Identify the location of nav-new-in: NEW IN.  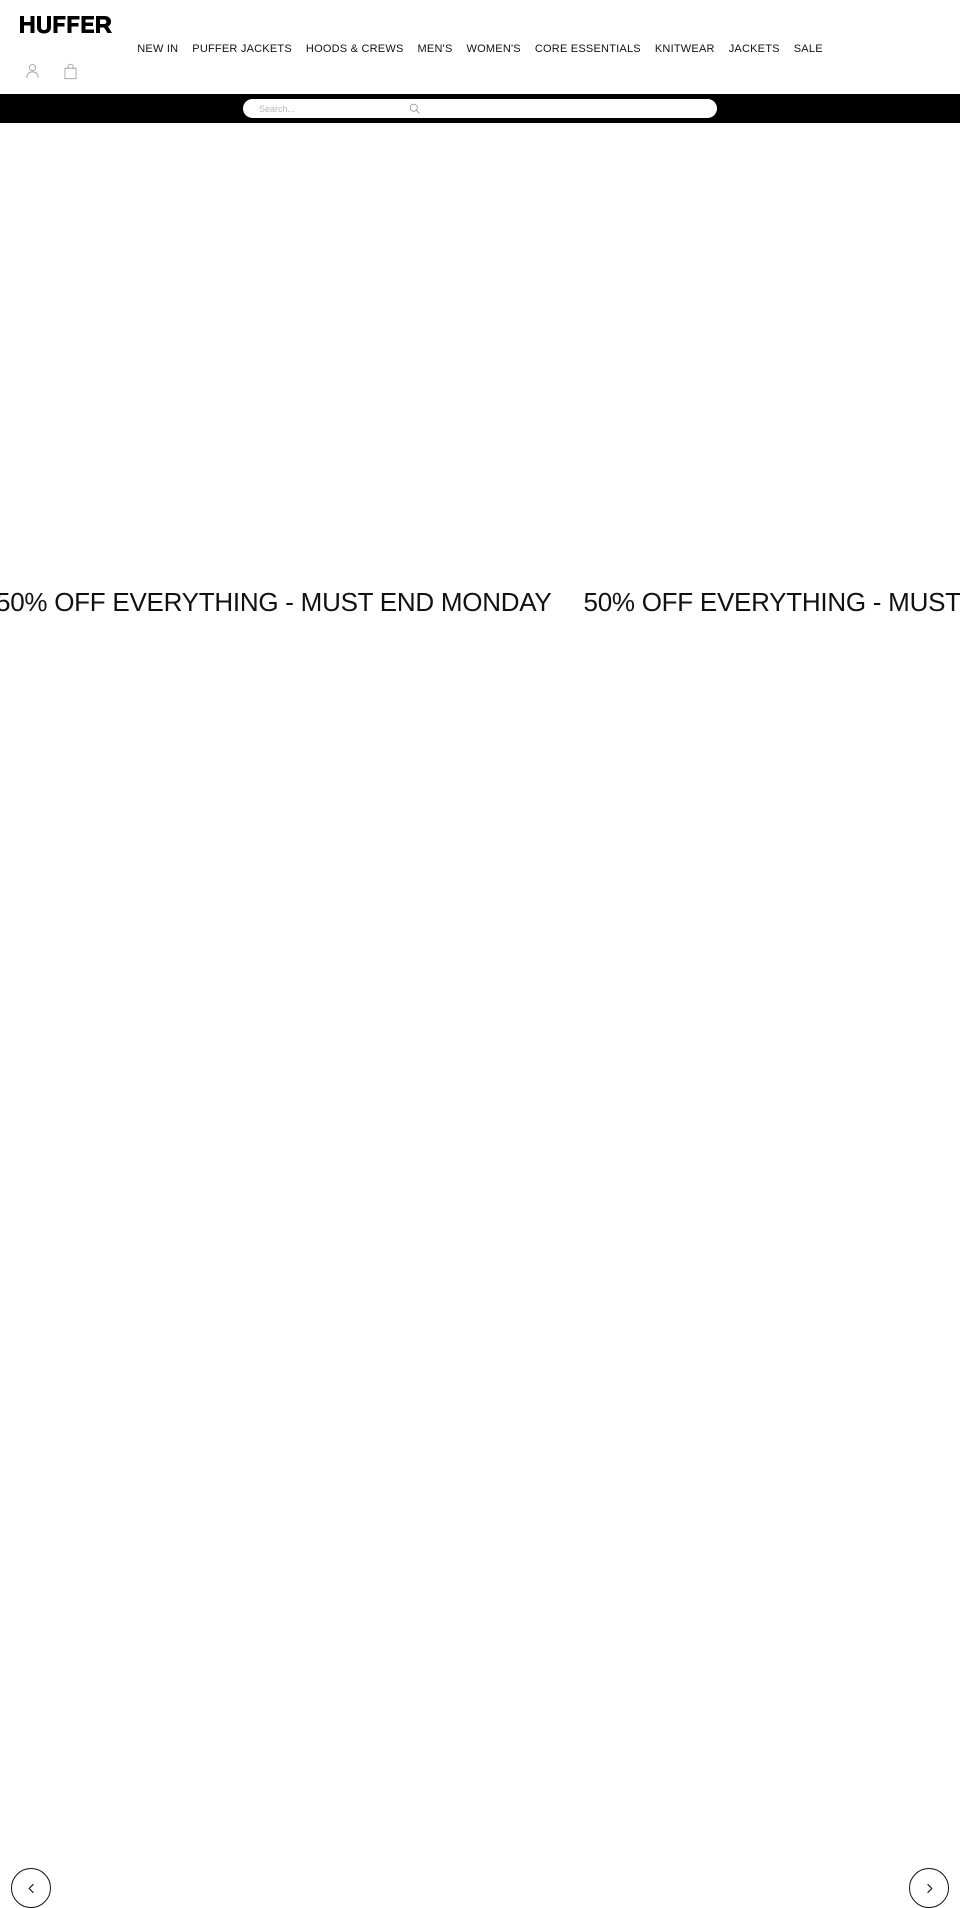
(157, 49).